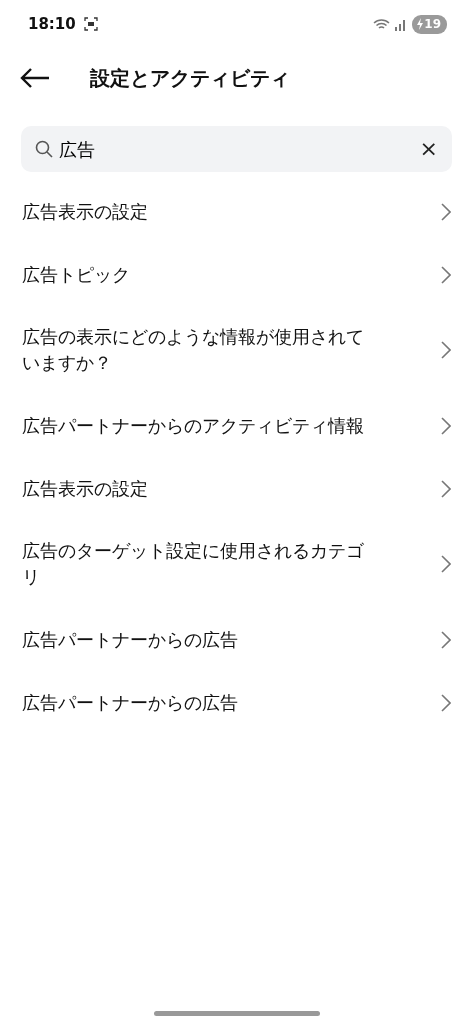  I want to click on settings-result-item: 広告のターゲット設定に使用されるカテゴリ, so click(236, 564).